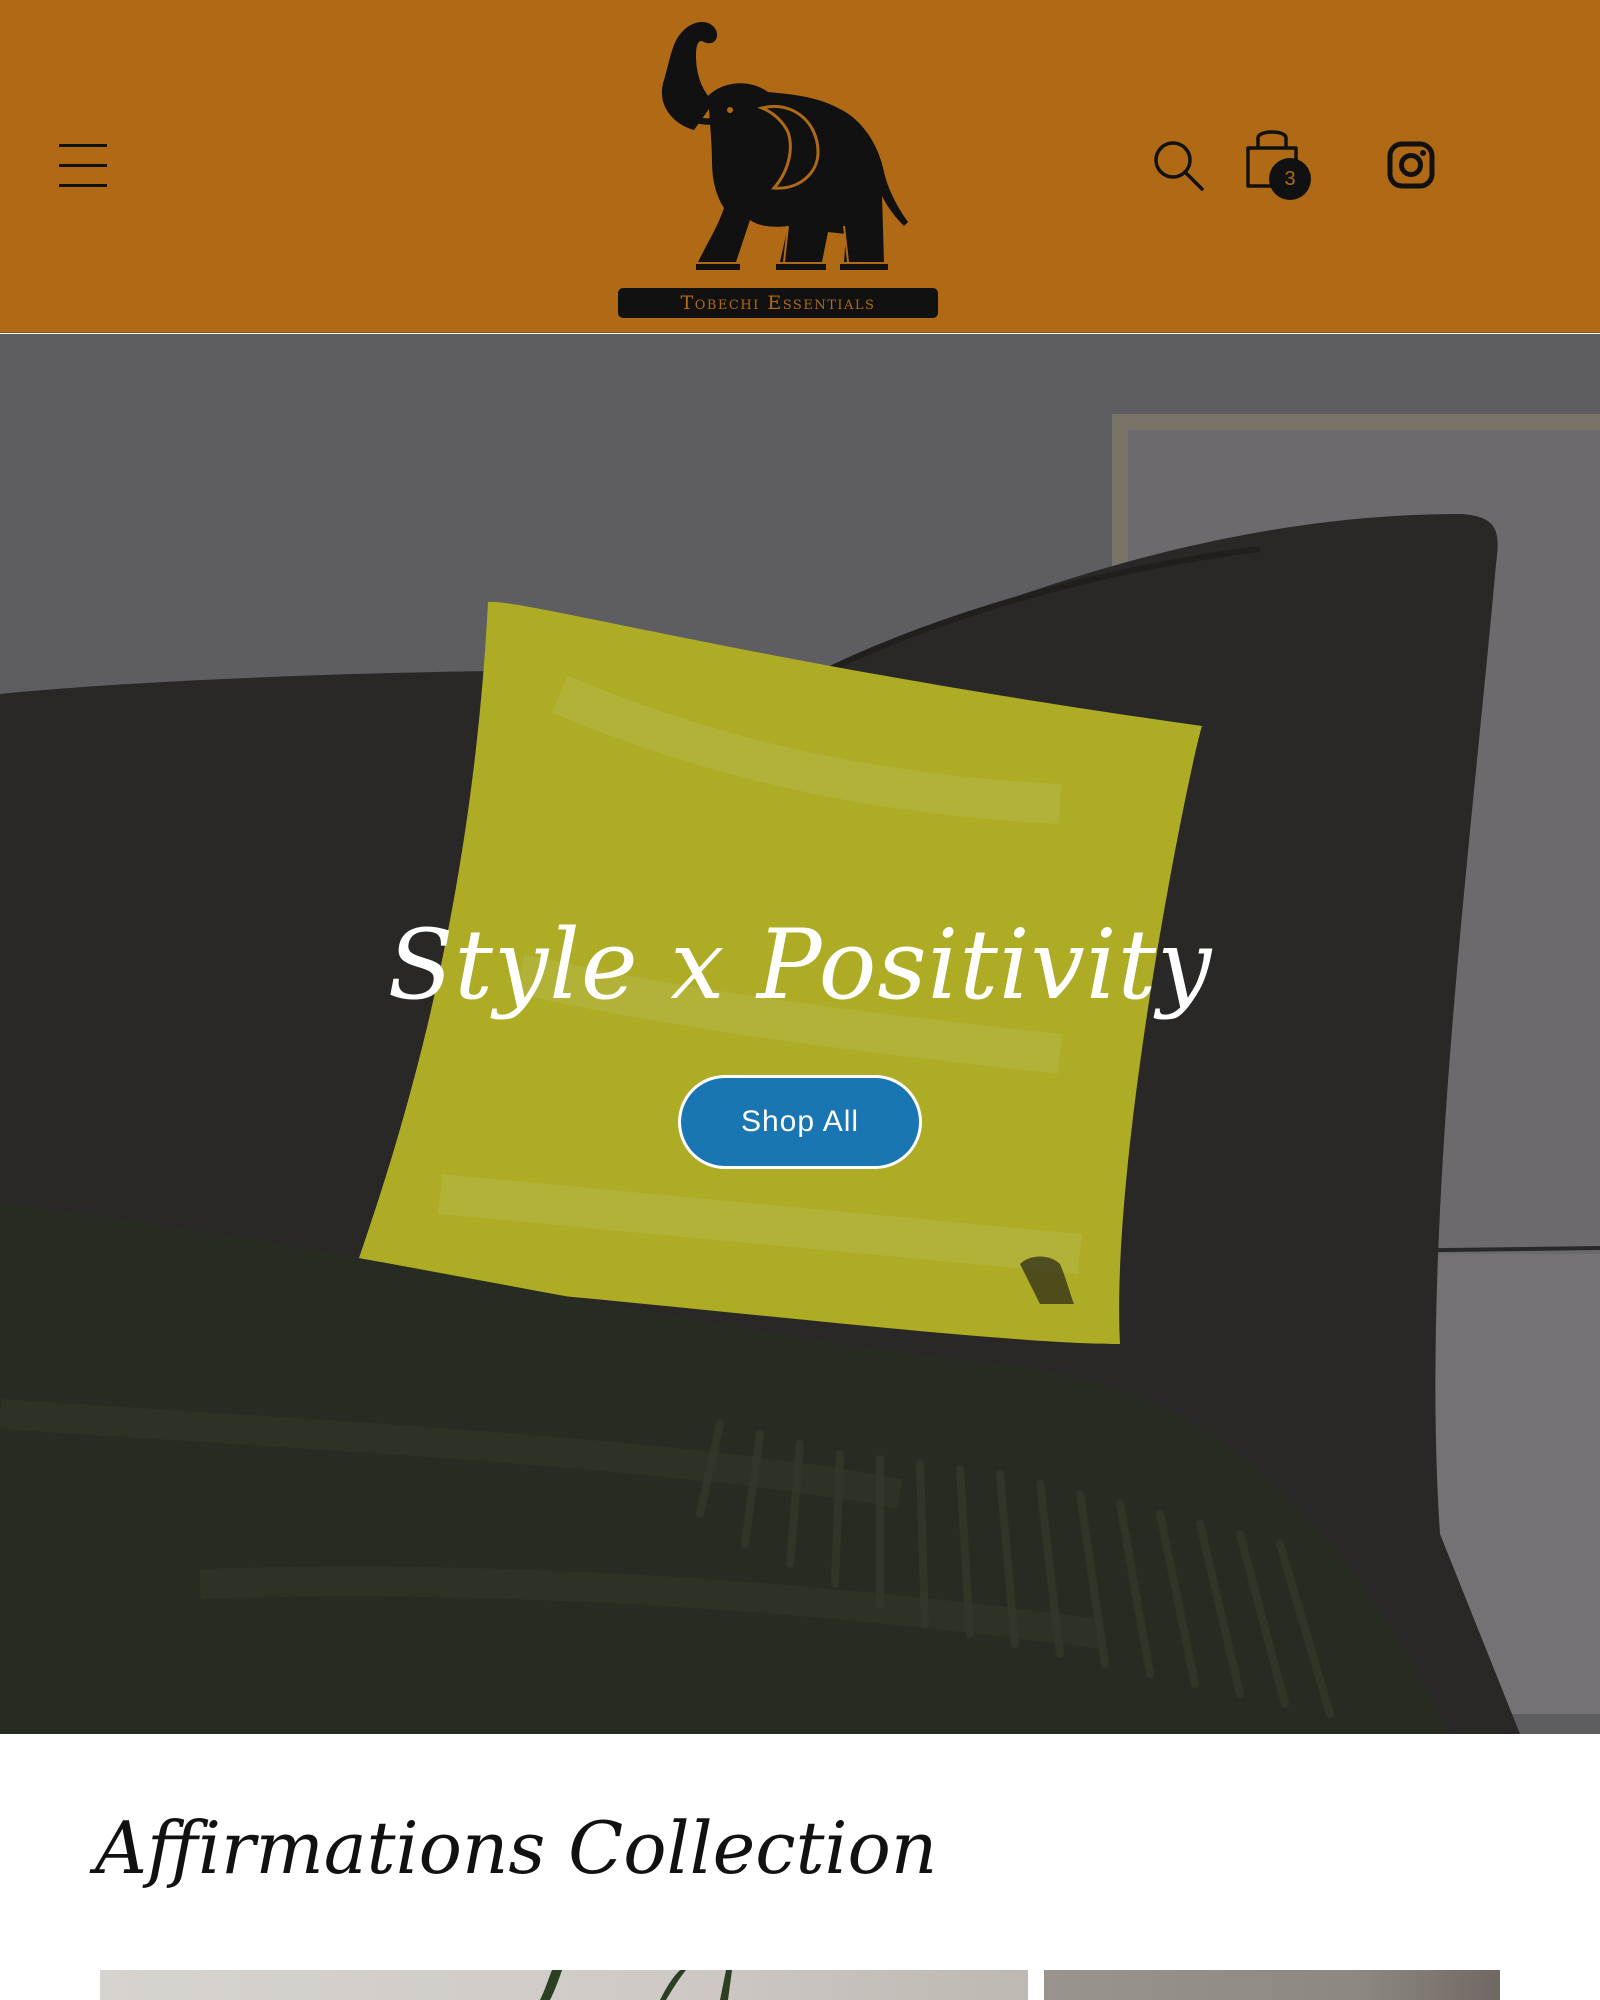 This screenshot has width=1600, height=2000. I want to click on elephant-logo-icon, so click(784, 145).